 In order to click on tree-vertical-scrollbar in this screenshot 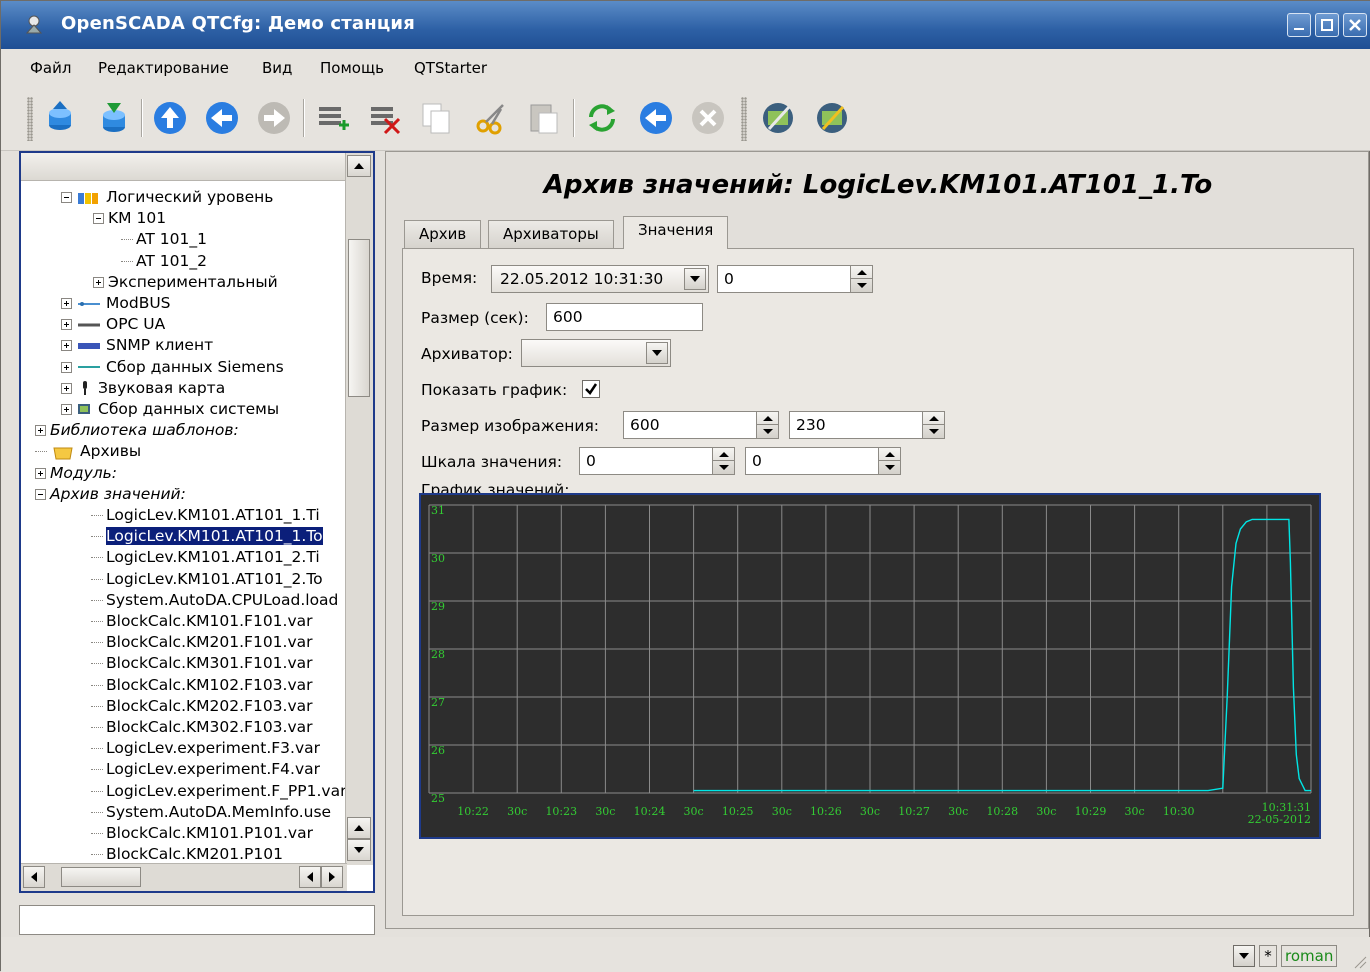, I will do `click(359, 509)`.